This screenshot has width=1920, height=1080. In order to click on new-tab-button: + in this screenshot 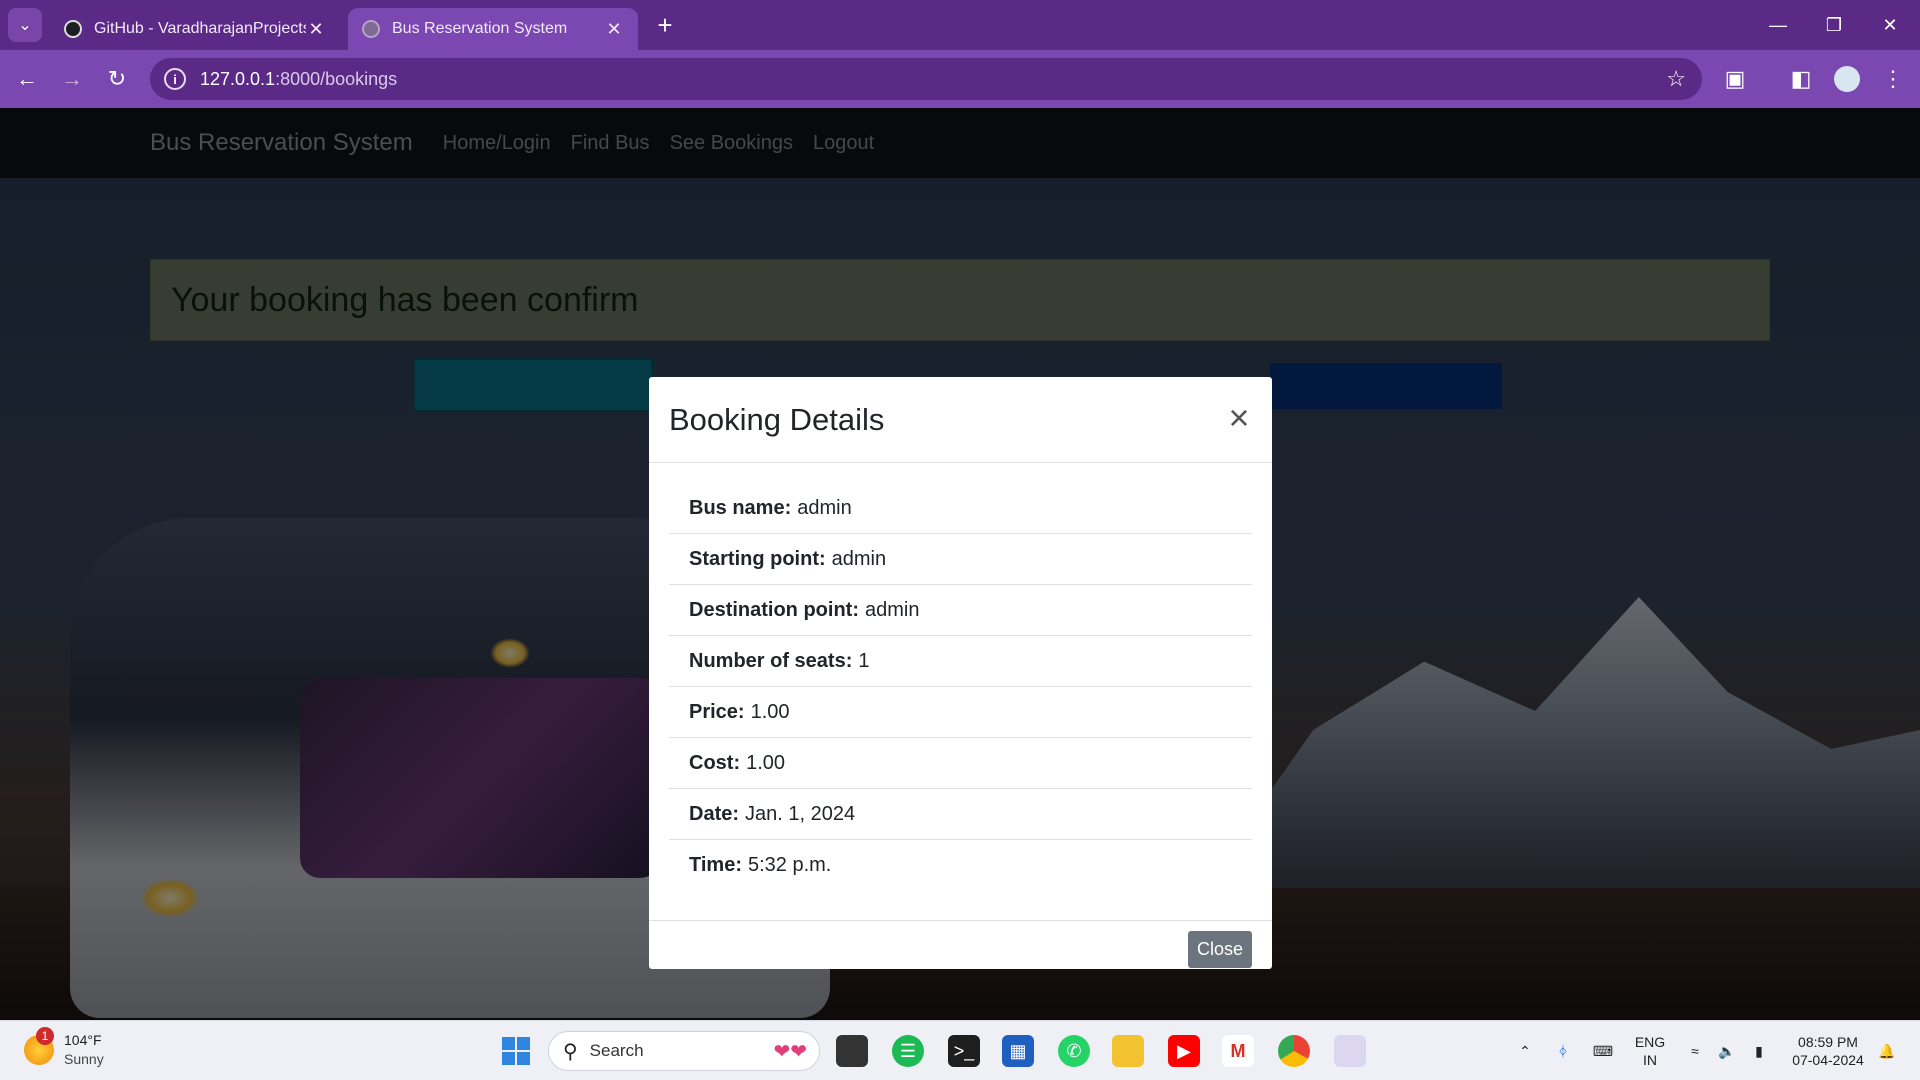, I will do `click(665, 25)`.